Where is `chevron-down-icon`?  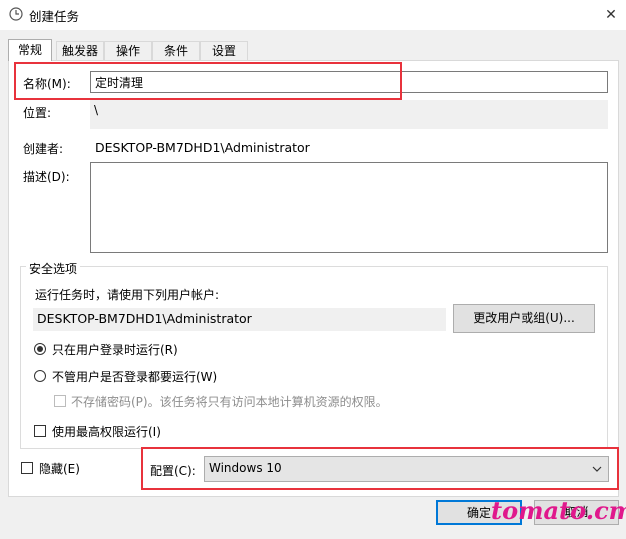
chevron-down-icon is located at coordinates (597, 469).